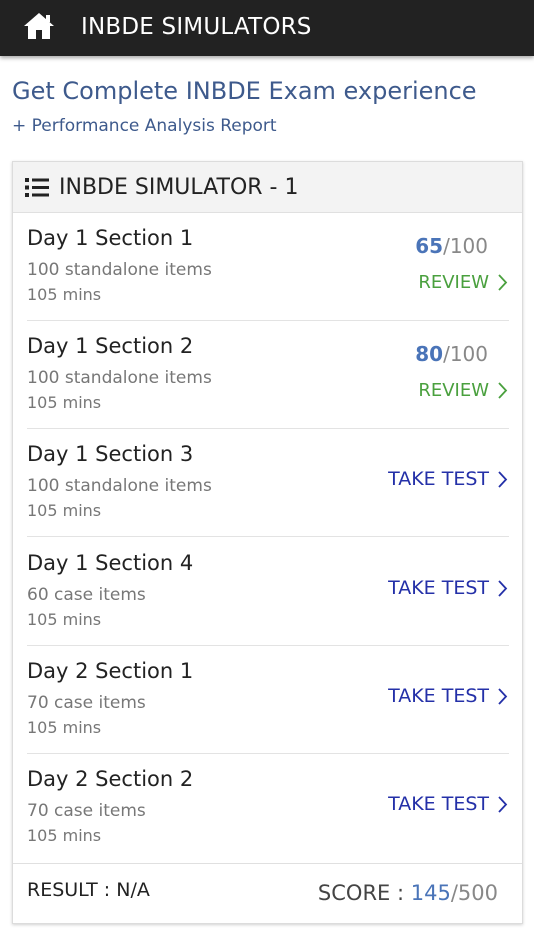 The width and height of the screenshot is (534, 950). What do you see at coordinates (110, 346) in the screenshot?
I see `section-title: Day 1 Section 2` at bounding box center [110, 346].